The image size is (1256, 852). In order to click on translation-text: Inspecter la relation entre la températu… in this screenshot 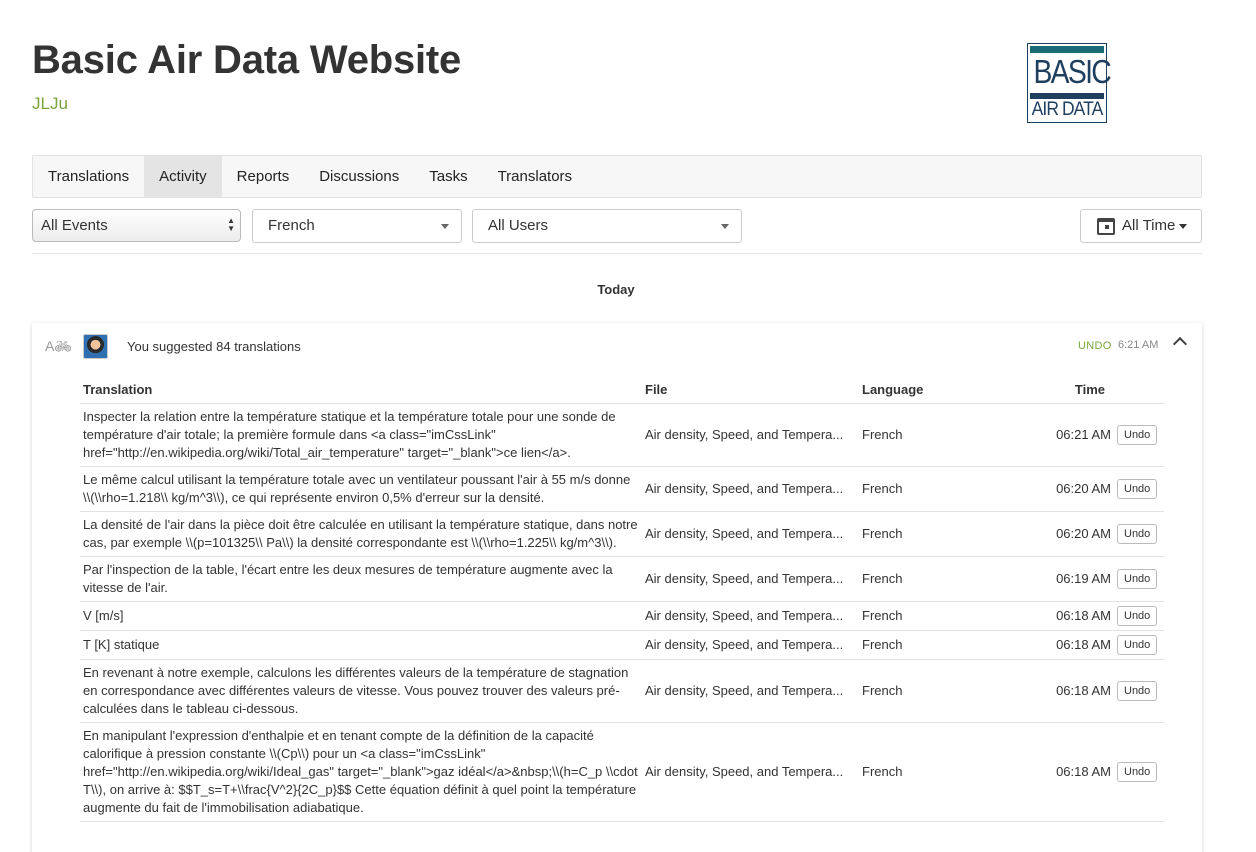, I will do `click(361, 435)`.